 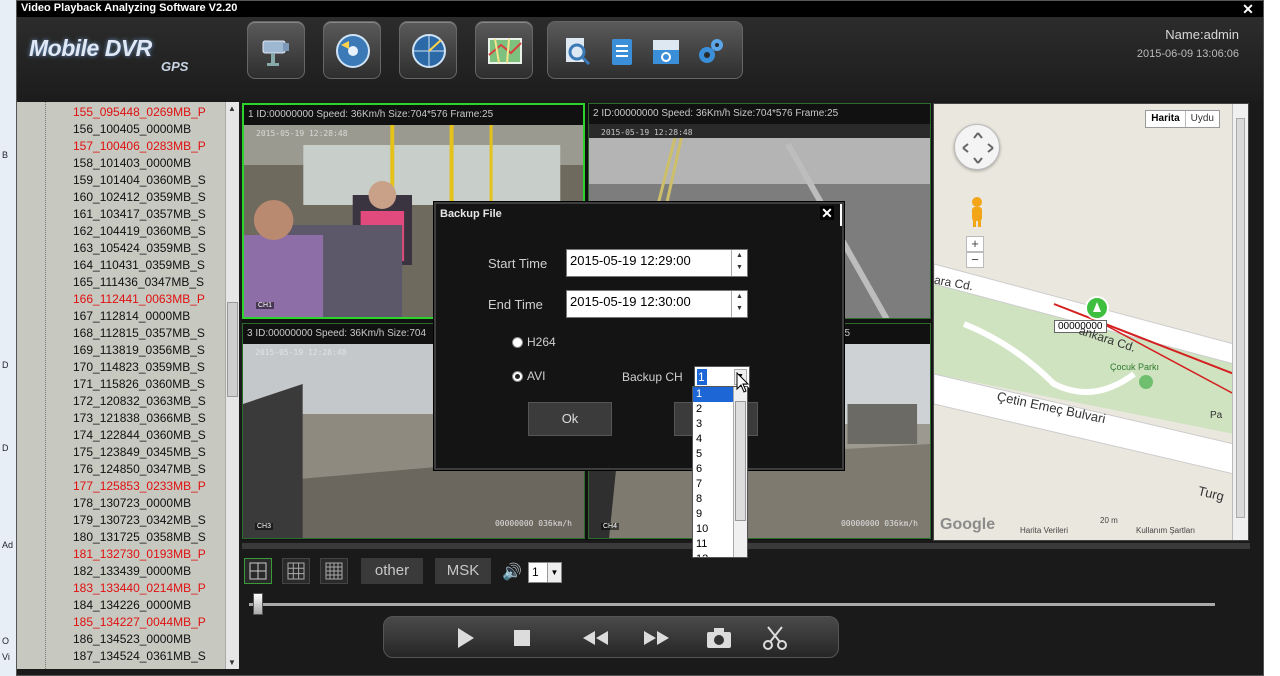 I want to click on volume-select: 1 ▼, so click(x=545, y=572).